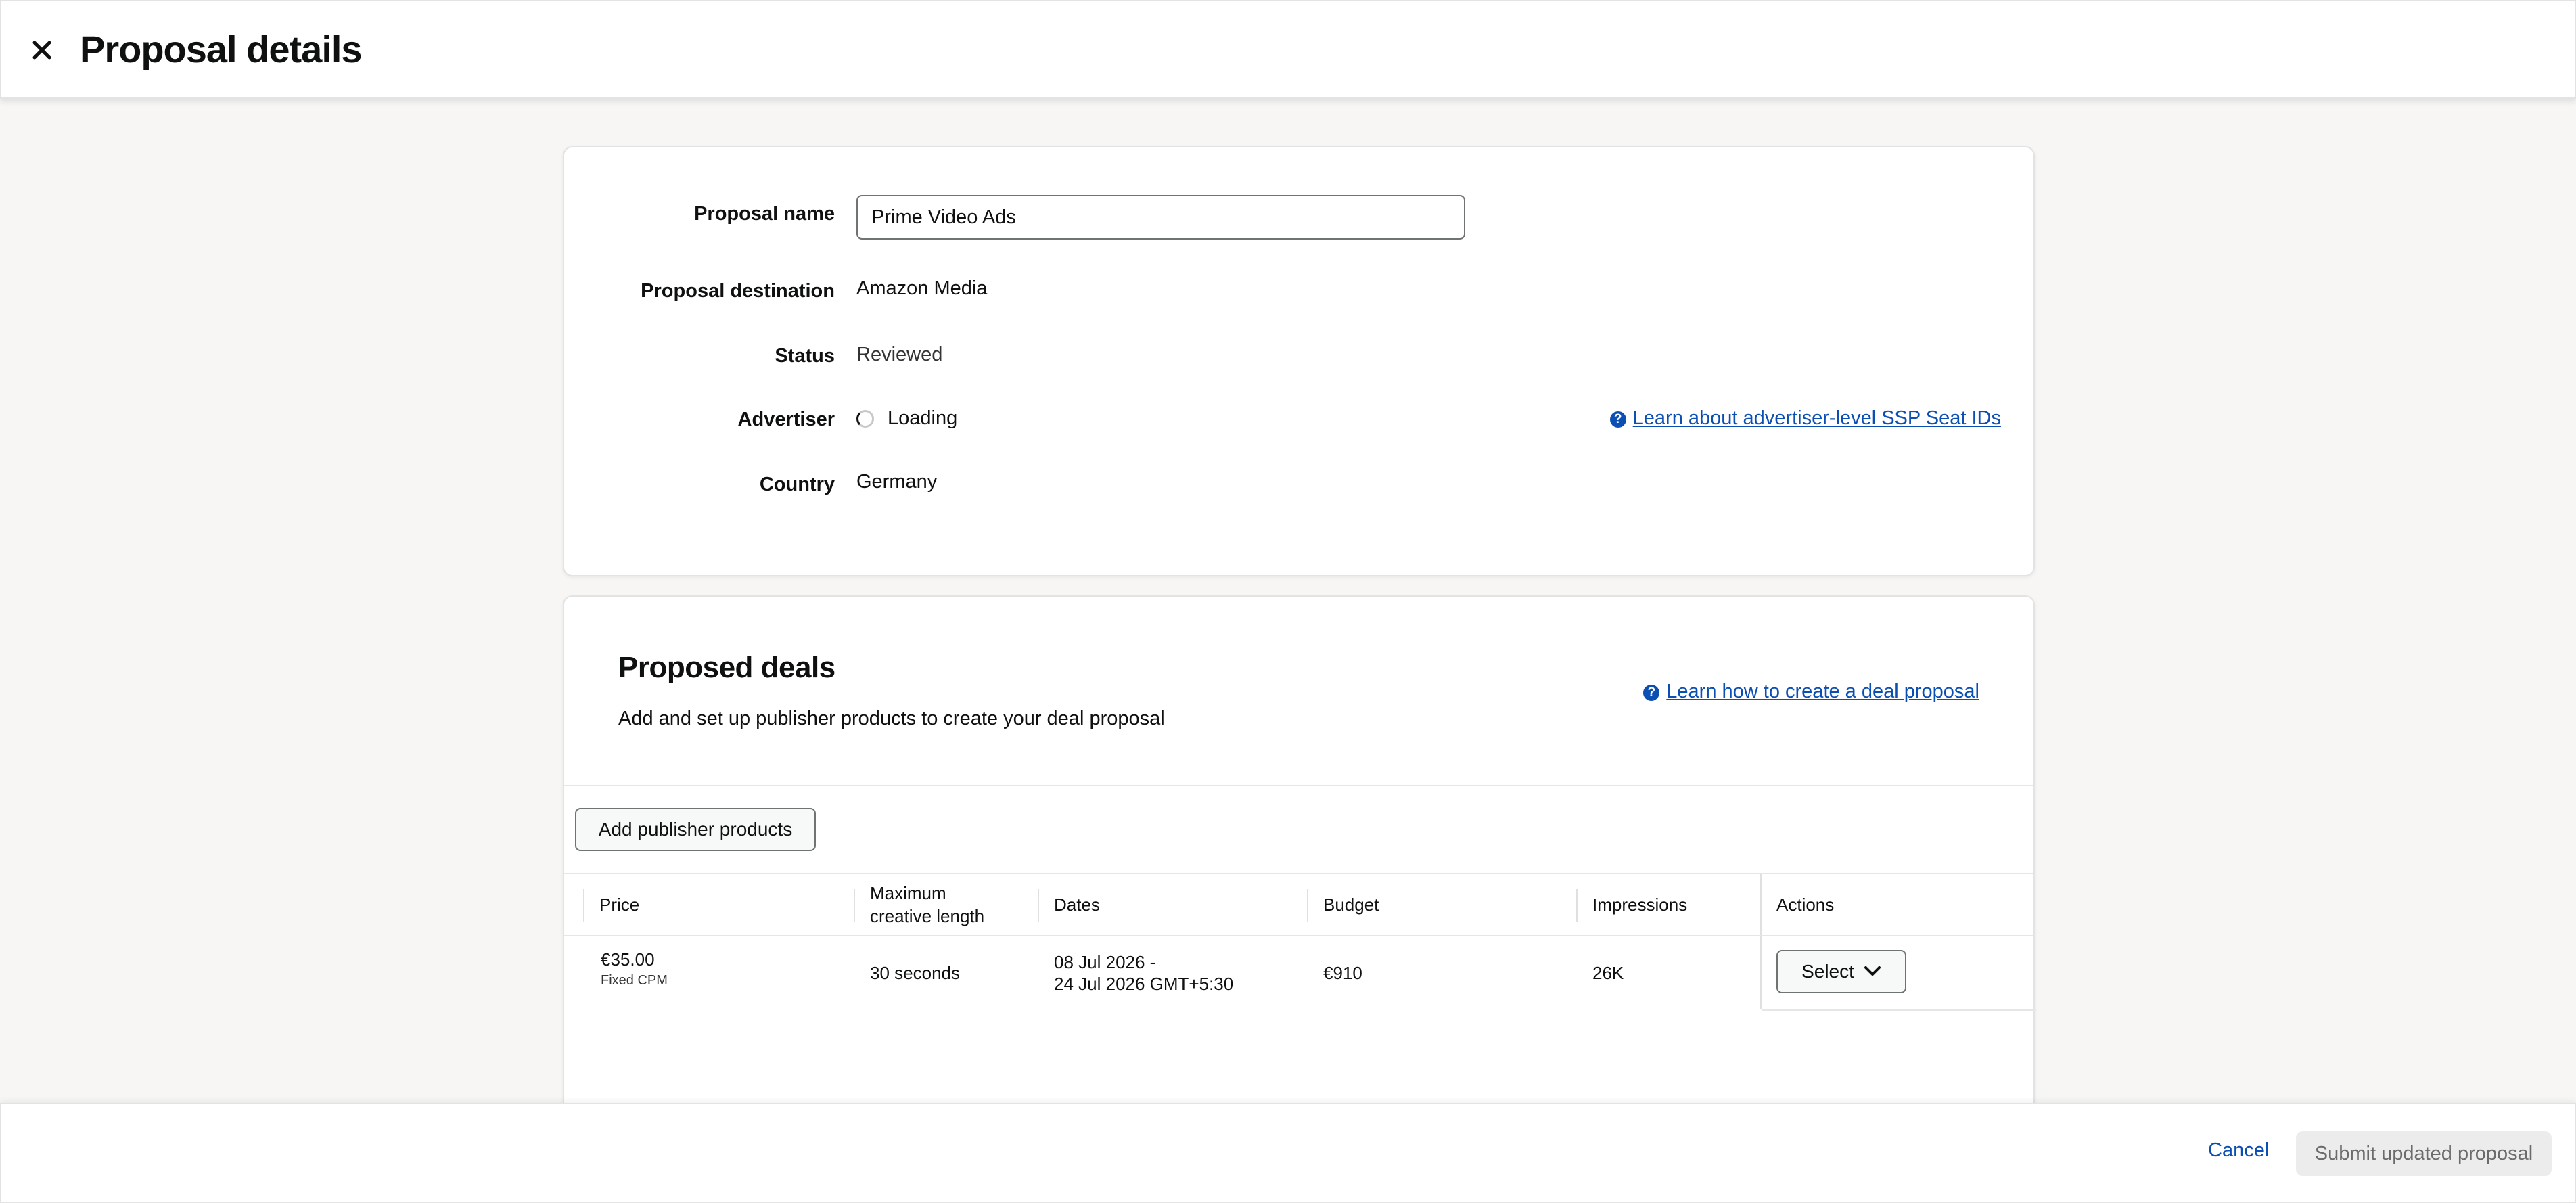  Describe the element at coordinates (786, 419) in the screenshot. I see `advertiser-label: Advertiser` at that location.